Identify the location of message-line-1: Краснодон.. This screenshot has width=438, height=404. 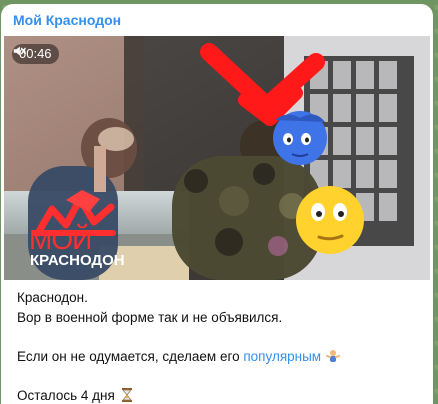
(52, 297).